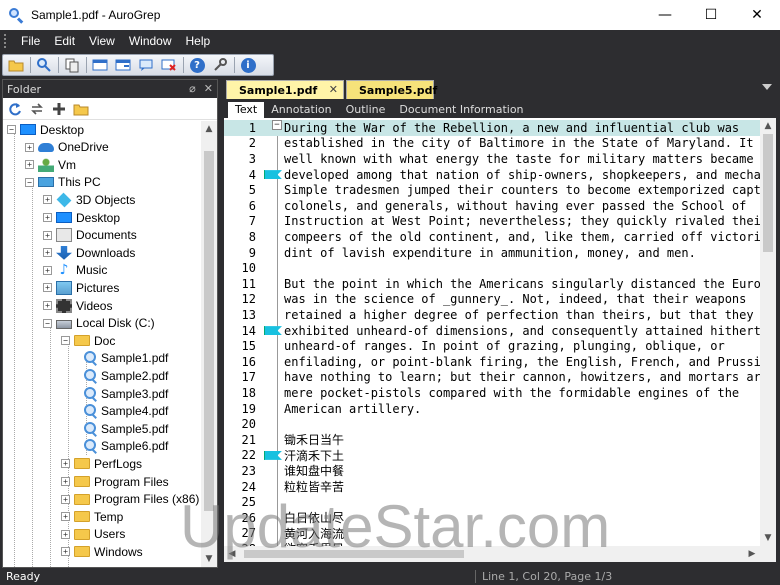 The image size is (780, 585). What do you see at coordinates (333, 89) in the screenshot?
I see `tab-close-icon: ✕` at bounding box center [333, 89].